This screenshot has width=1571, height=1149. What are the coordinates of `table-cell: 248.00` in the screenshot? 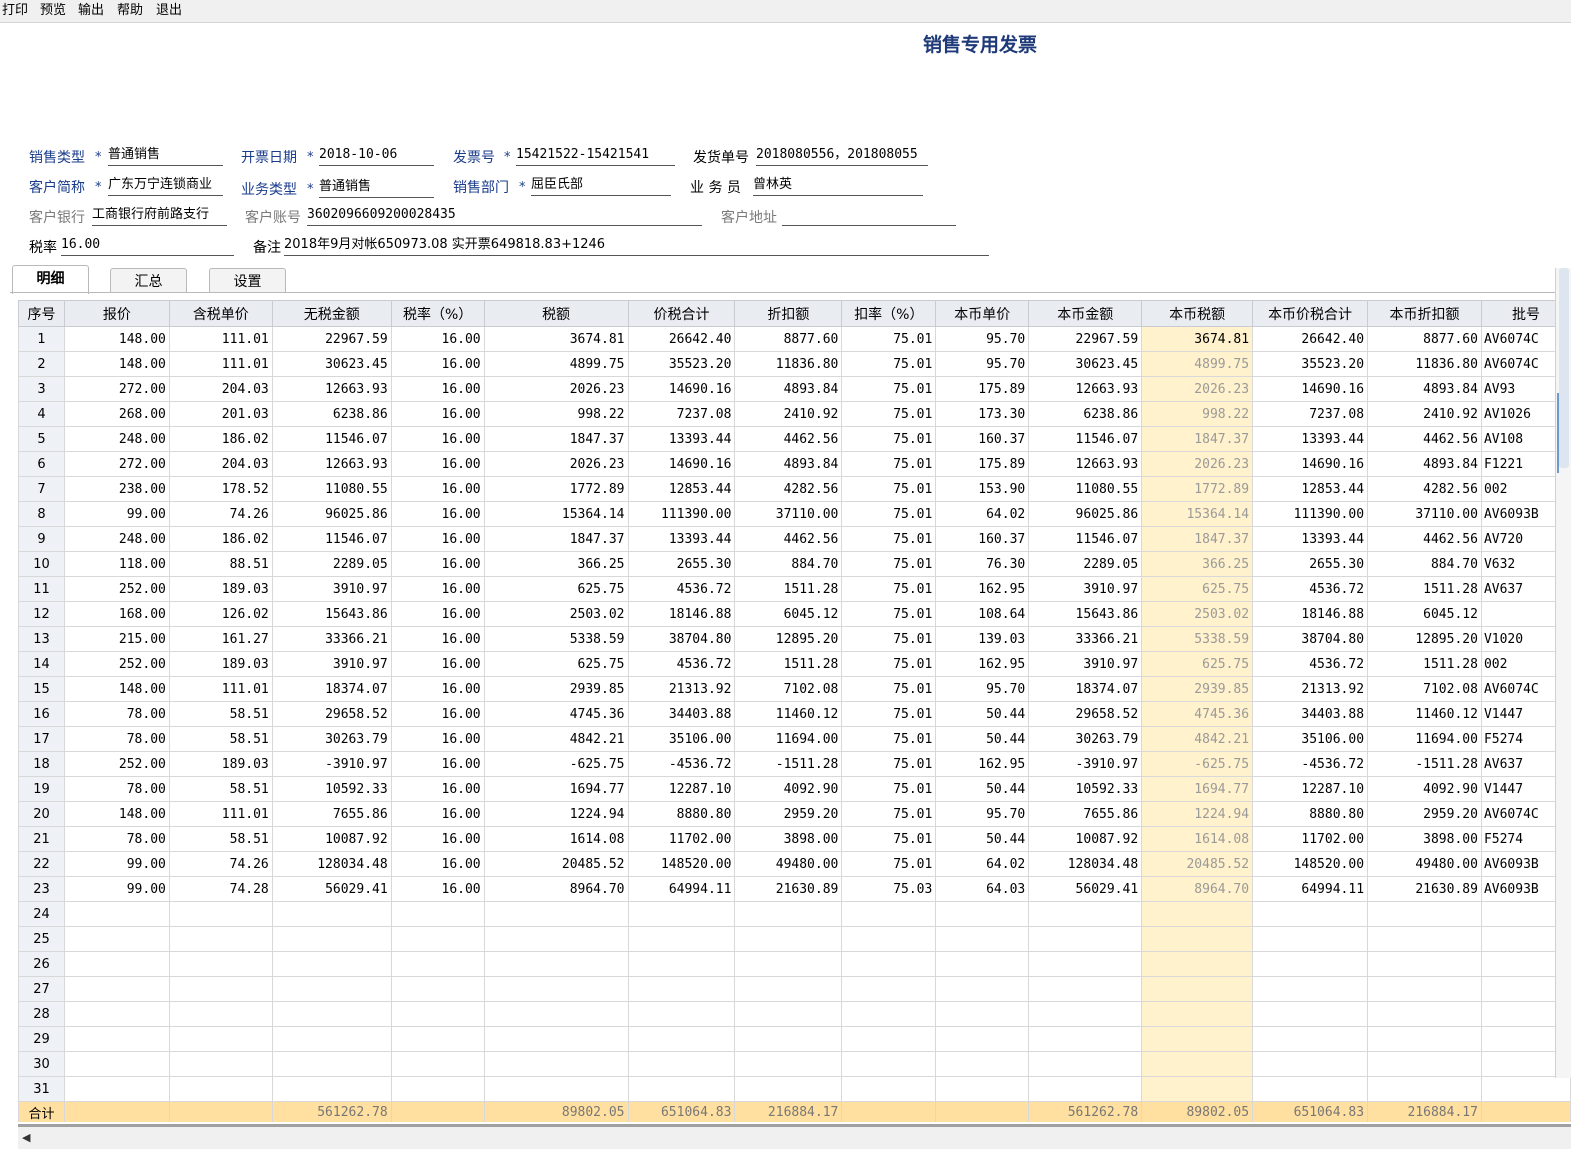 It's located at (116, 439).